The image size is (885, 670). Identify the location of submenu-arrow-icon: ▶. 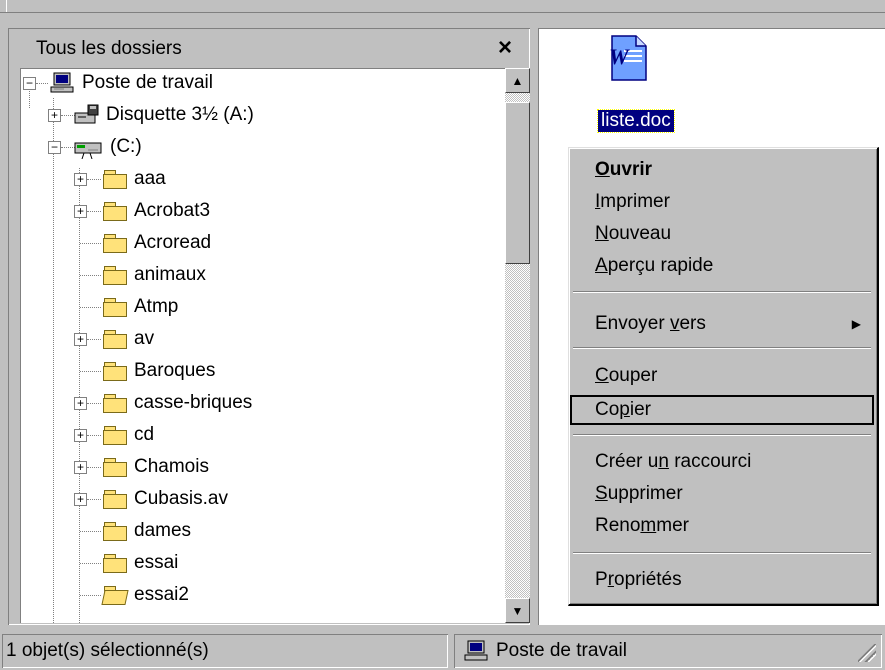
(856, 324).